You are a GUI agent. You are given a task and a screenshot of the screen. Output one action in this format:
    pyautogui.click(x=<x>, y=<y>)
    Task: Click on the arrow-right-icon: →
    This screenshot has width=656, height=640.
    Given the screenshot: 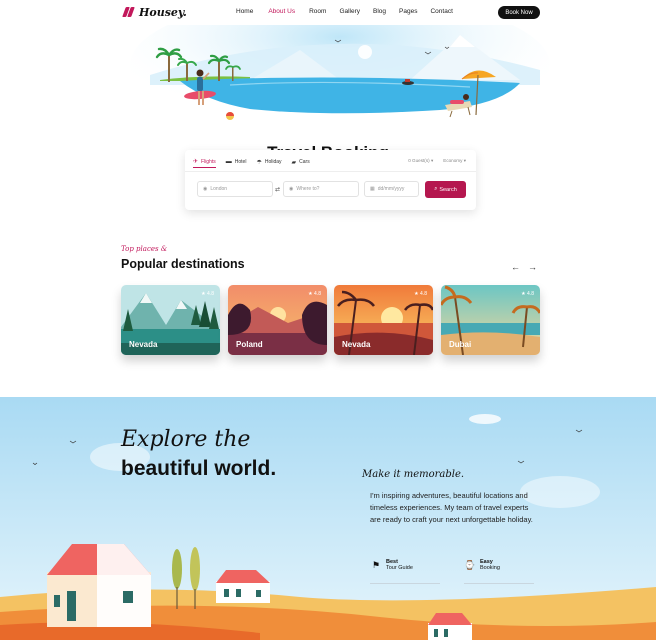 What is the action you would take?
    pyautogui.click(x=532, y=267)
    